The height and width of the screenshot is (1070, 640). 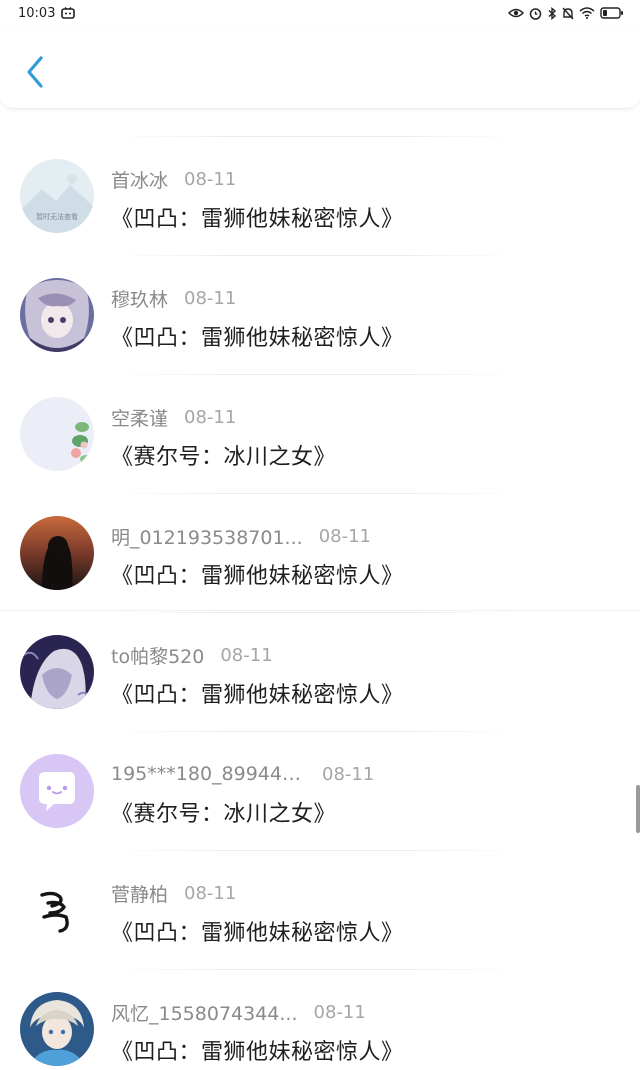 What do you see at coordinates (587, 13) in the screenshot?
I see `wifi-icon` at bounding box center [587, 13].